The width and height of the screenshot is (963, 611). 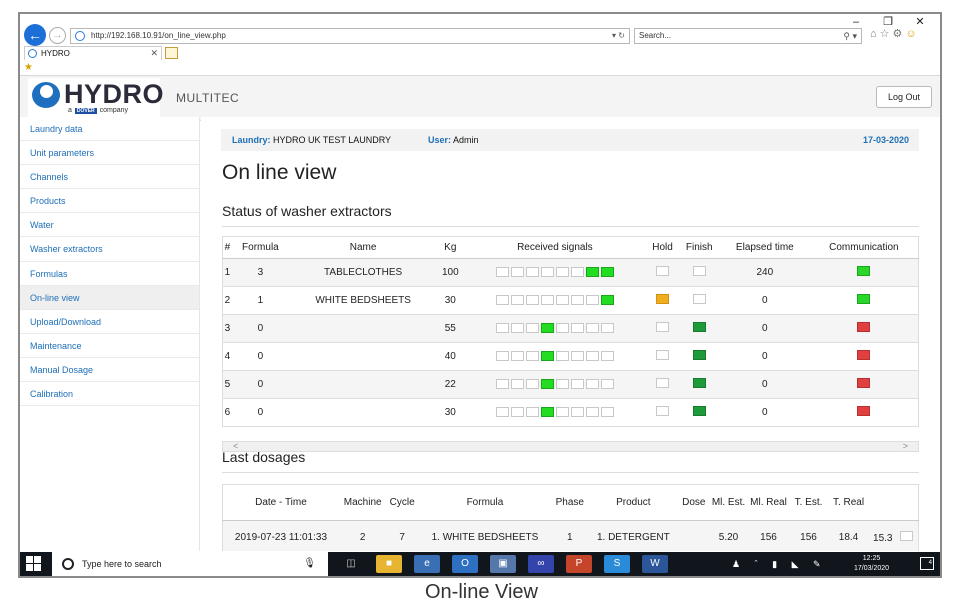 I want to click on dosage-column-header: Formula, so click(x=484, y=502).